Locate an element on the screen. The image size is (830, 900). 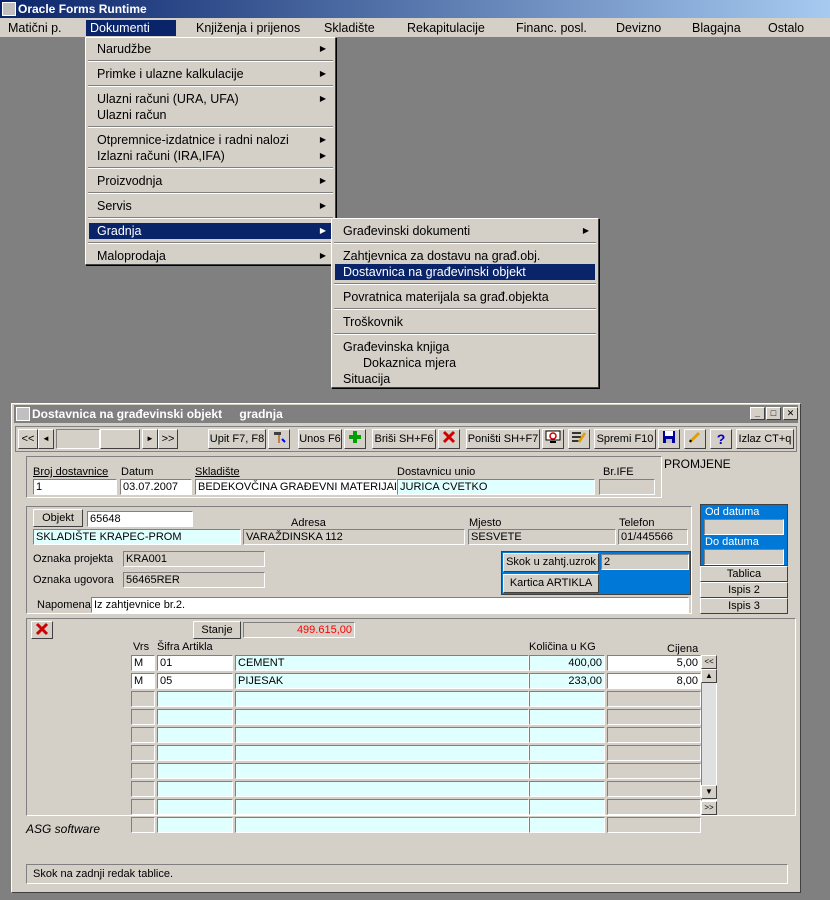
broj-field: 1 is located at coordinates (75, 487).